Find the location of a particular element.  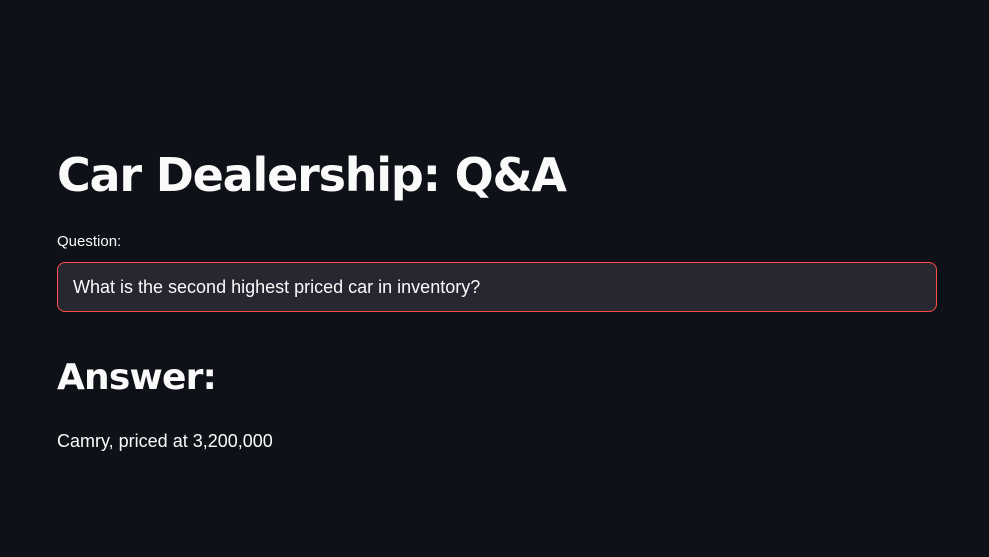

page-title: Car Dealership: Q&A is located at coordinates (312, 175).